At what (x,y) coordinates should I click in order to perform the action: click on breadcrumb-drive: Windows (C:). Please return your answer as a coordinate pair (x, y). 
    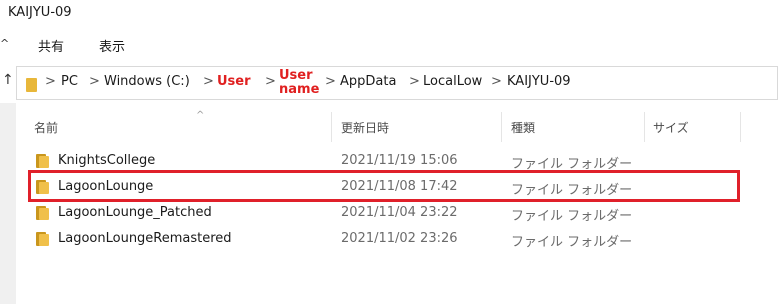
    Looking at the image, I should click on (147, 81).